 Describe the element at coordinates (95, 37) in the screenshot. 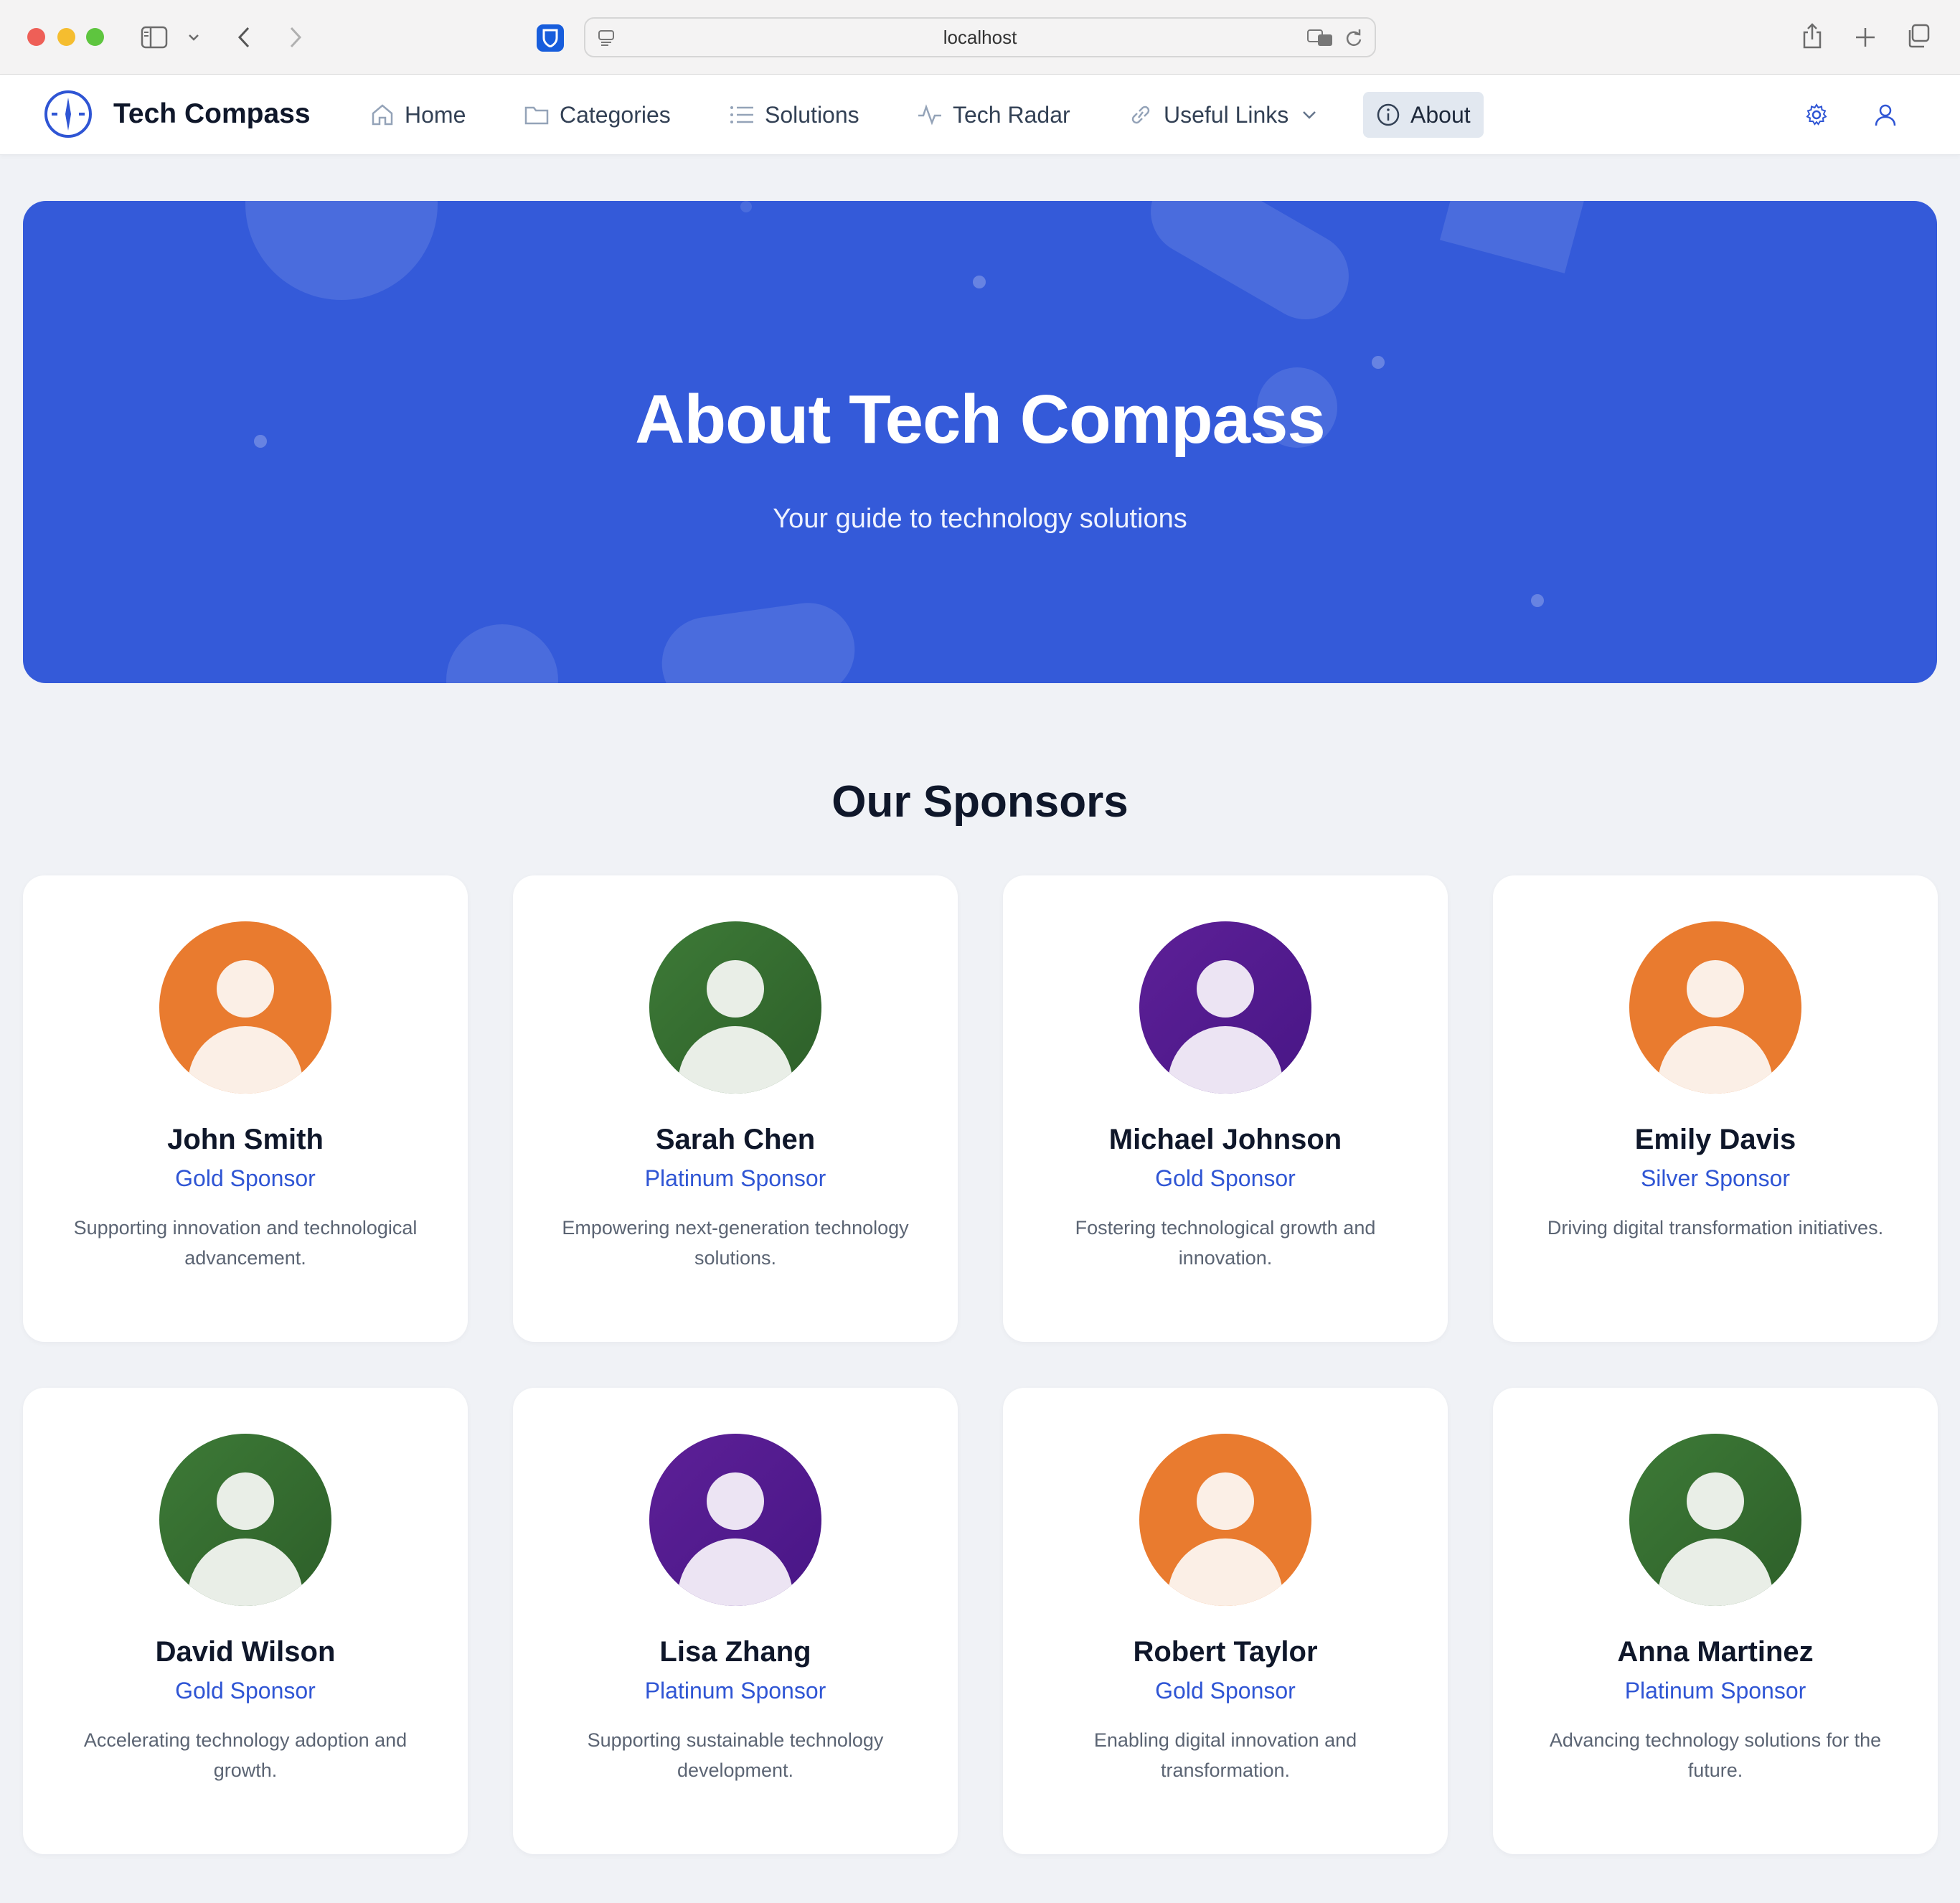

I see `maximize-window-button` at that location.